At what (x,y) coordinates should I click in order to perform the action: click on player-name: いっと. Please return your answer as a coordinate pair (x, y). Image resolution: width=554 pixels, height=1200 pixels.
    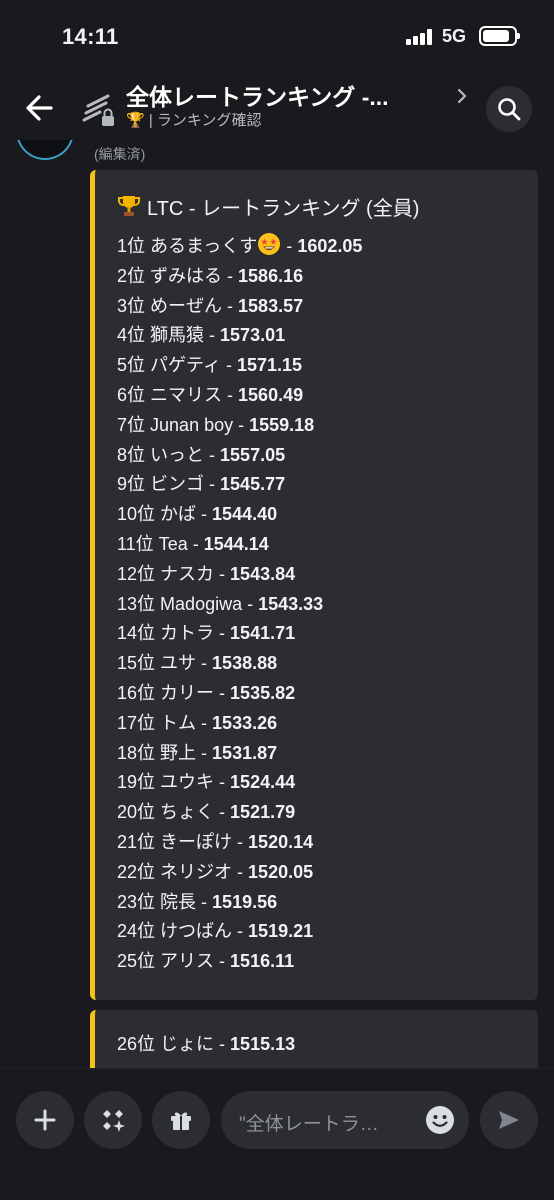
    Looking at the image, I should click on (177, 454).